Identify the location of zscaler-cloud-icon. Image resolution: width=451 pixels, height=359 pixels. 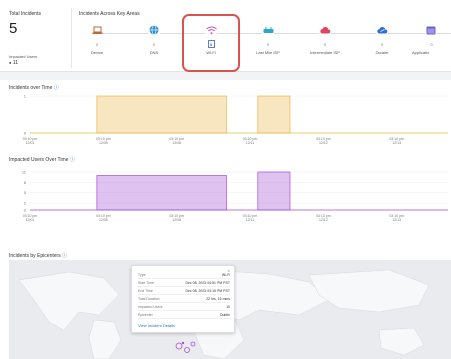
(382, 30).